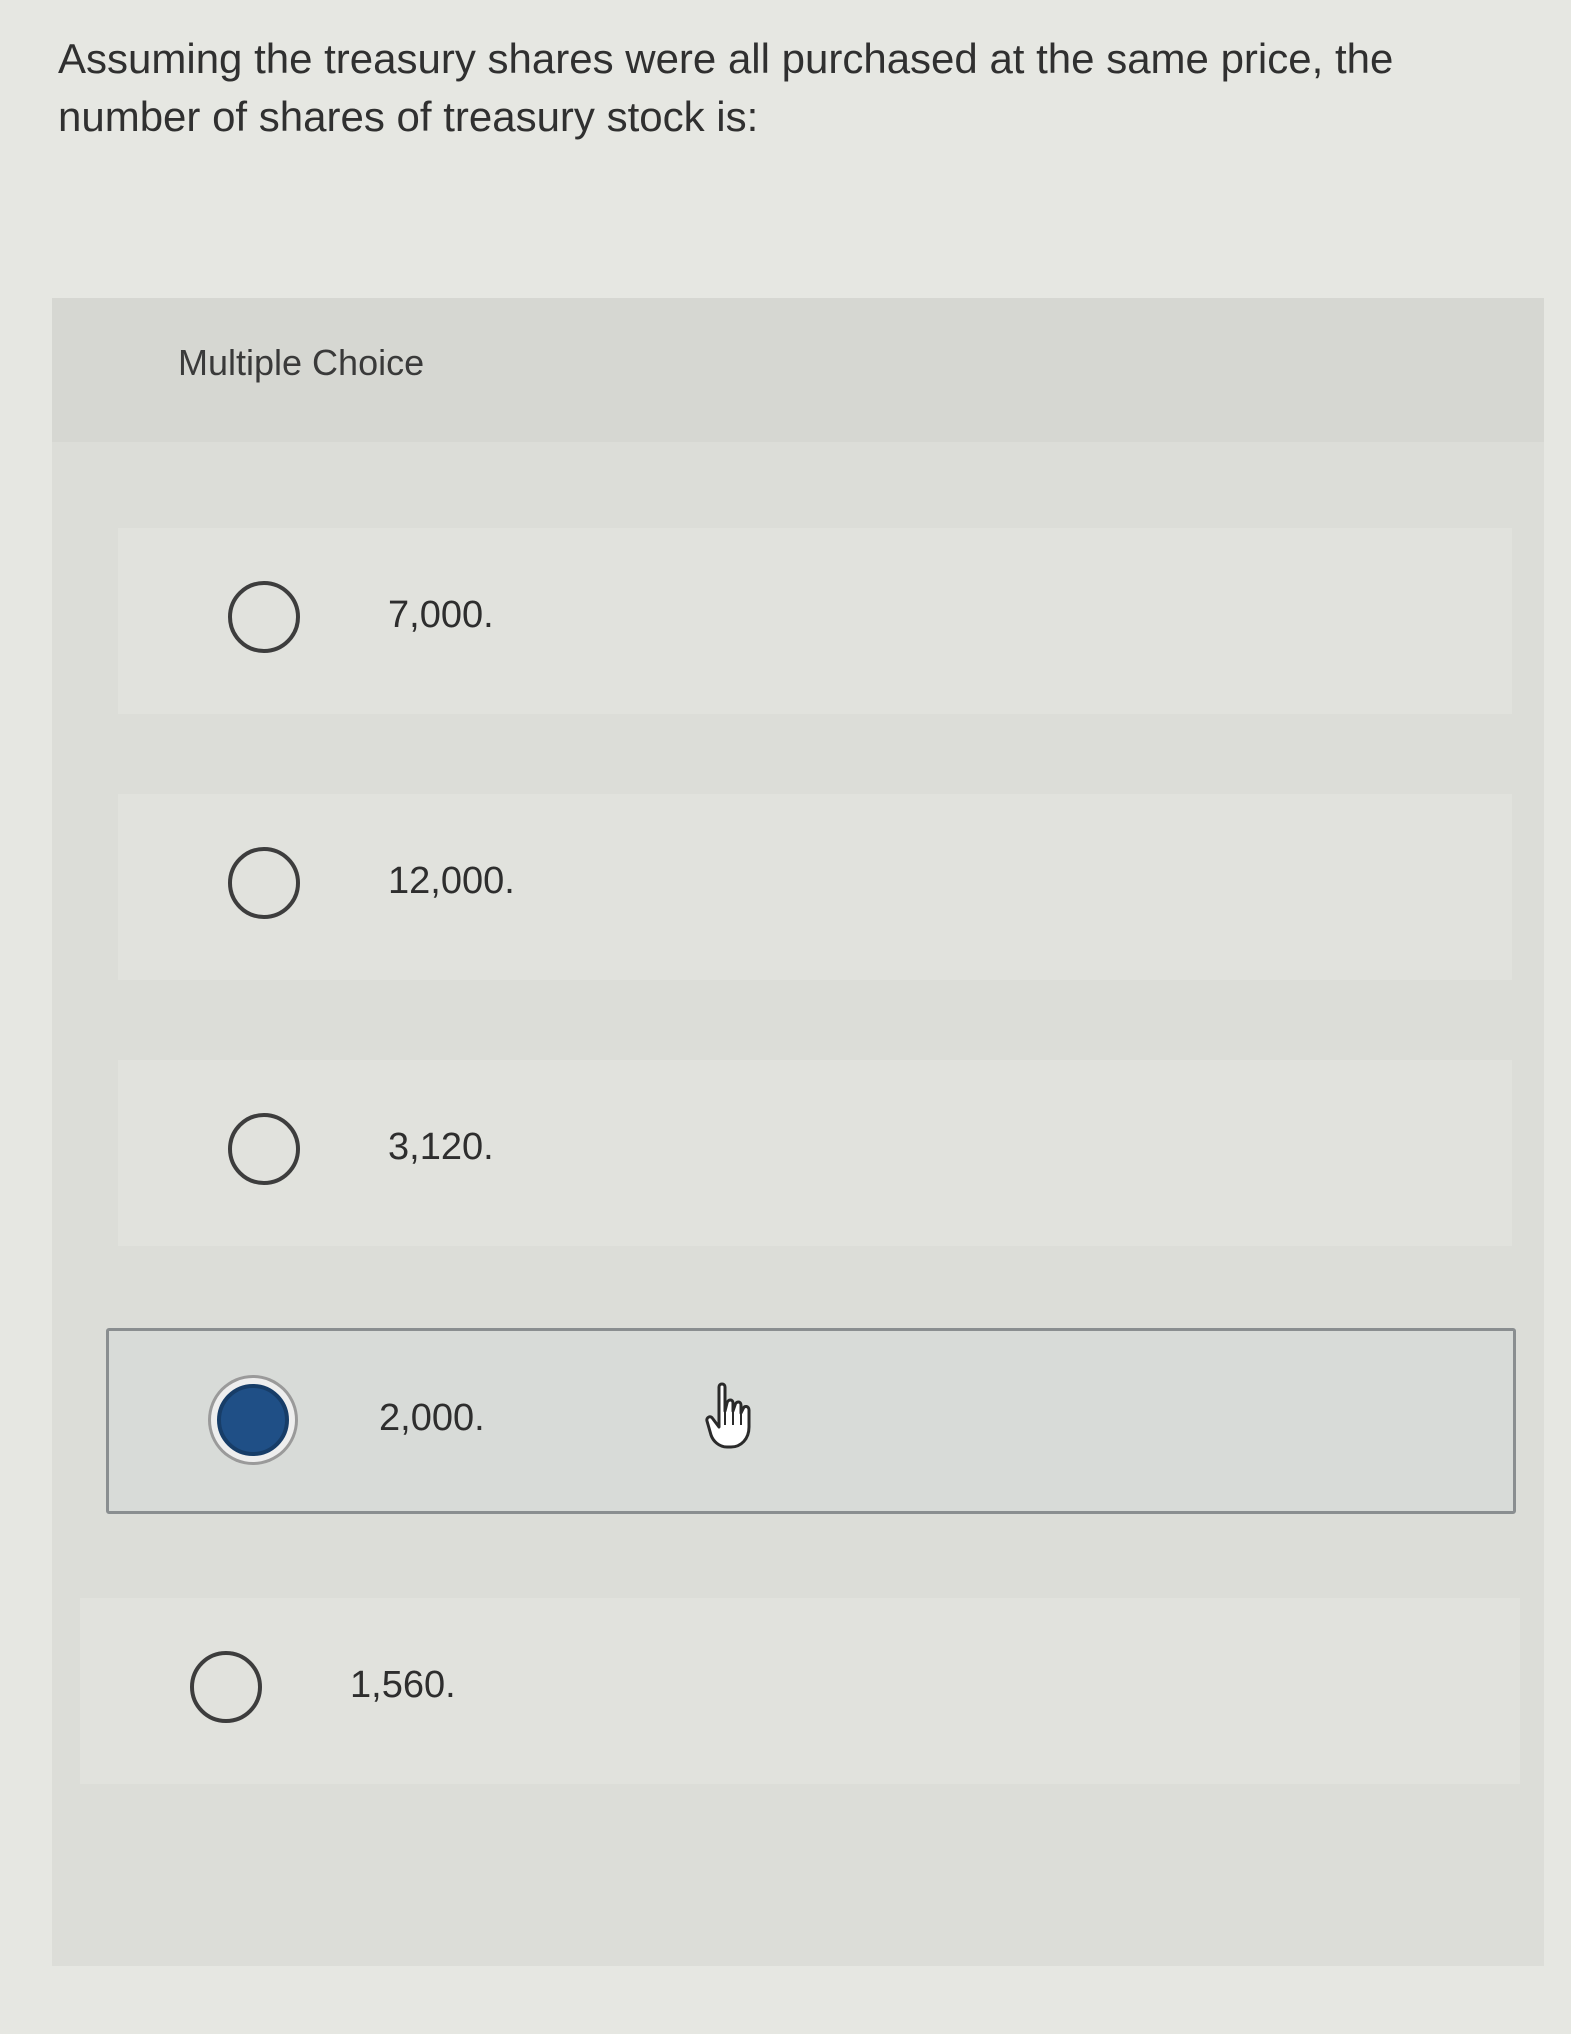 Image resolution: width=1571 pixels, height=2034 pixels. Describe the element at coordinates (301, 362) in the screenshot. I see `multiple-choice-title: Multiple Choice` at that location.